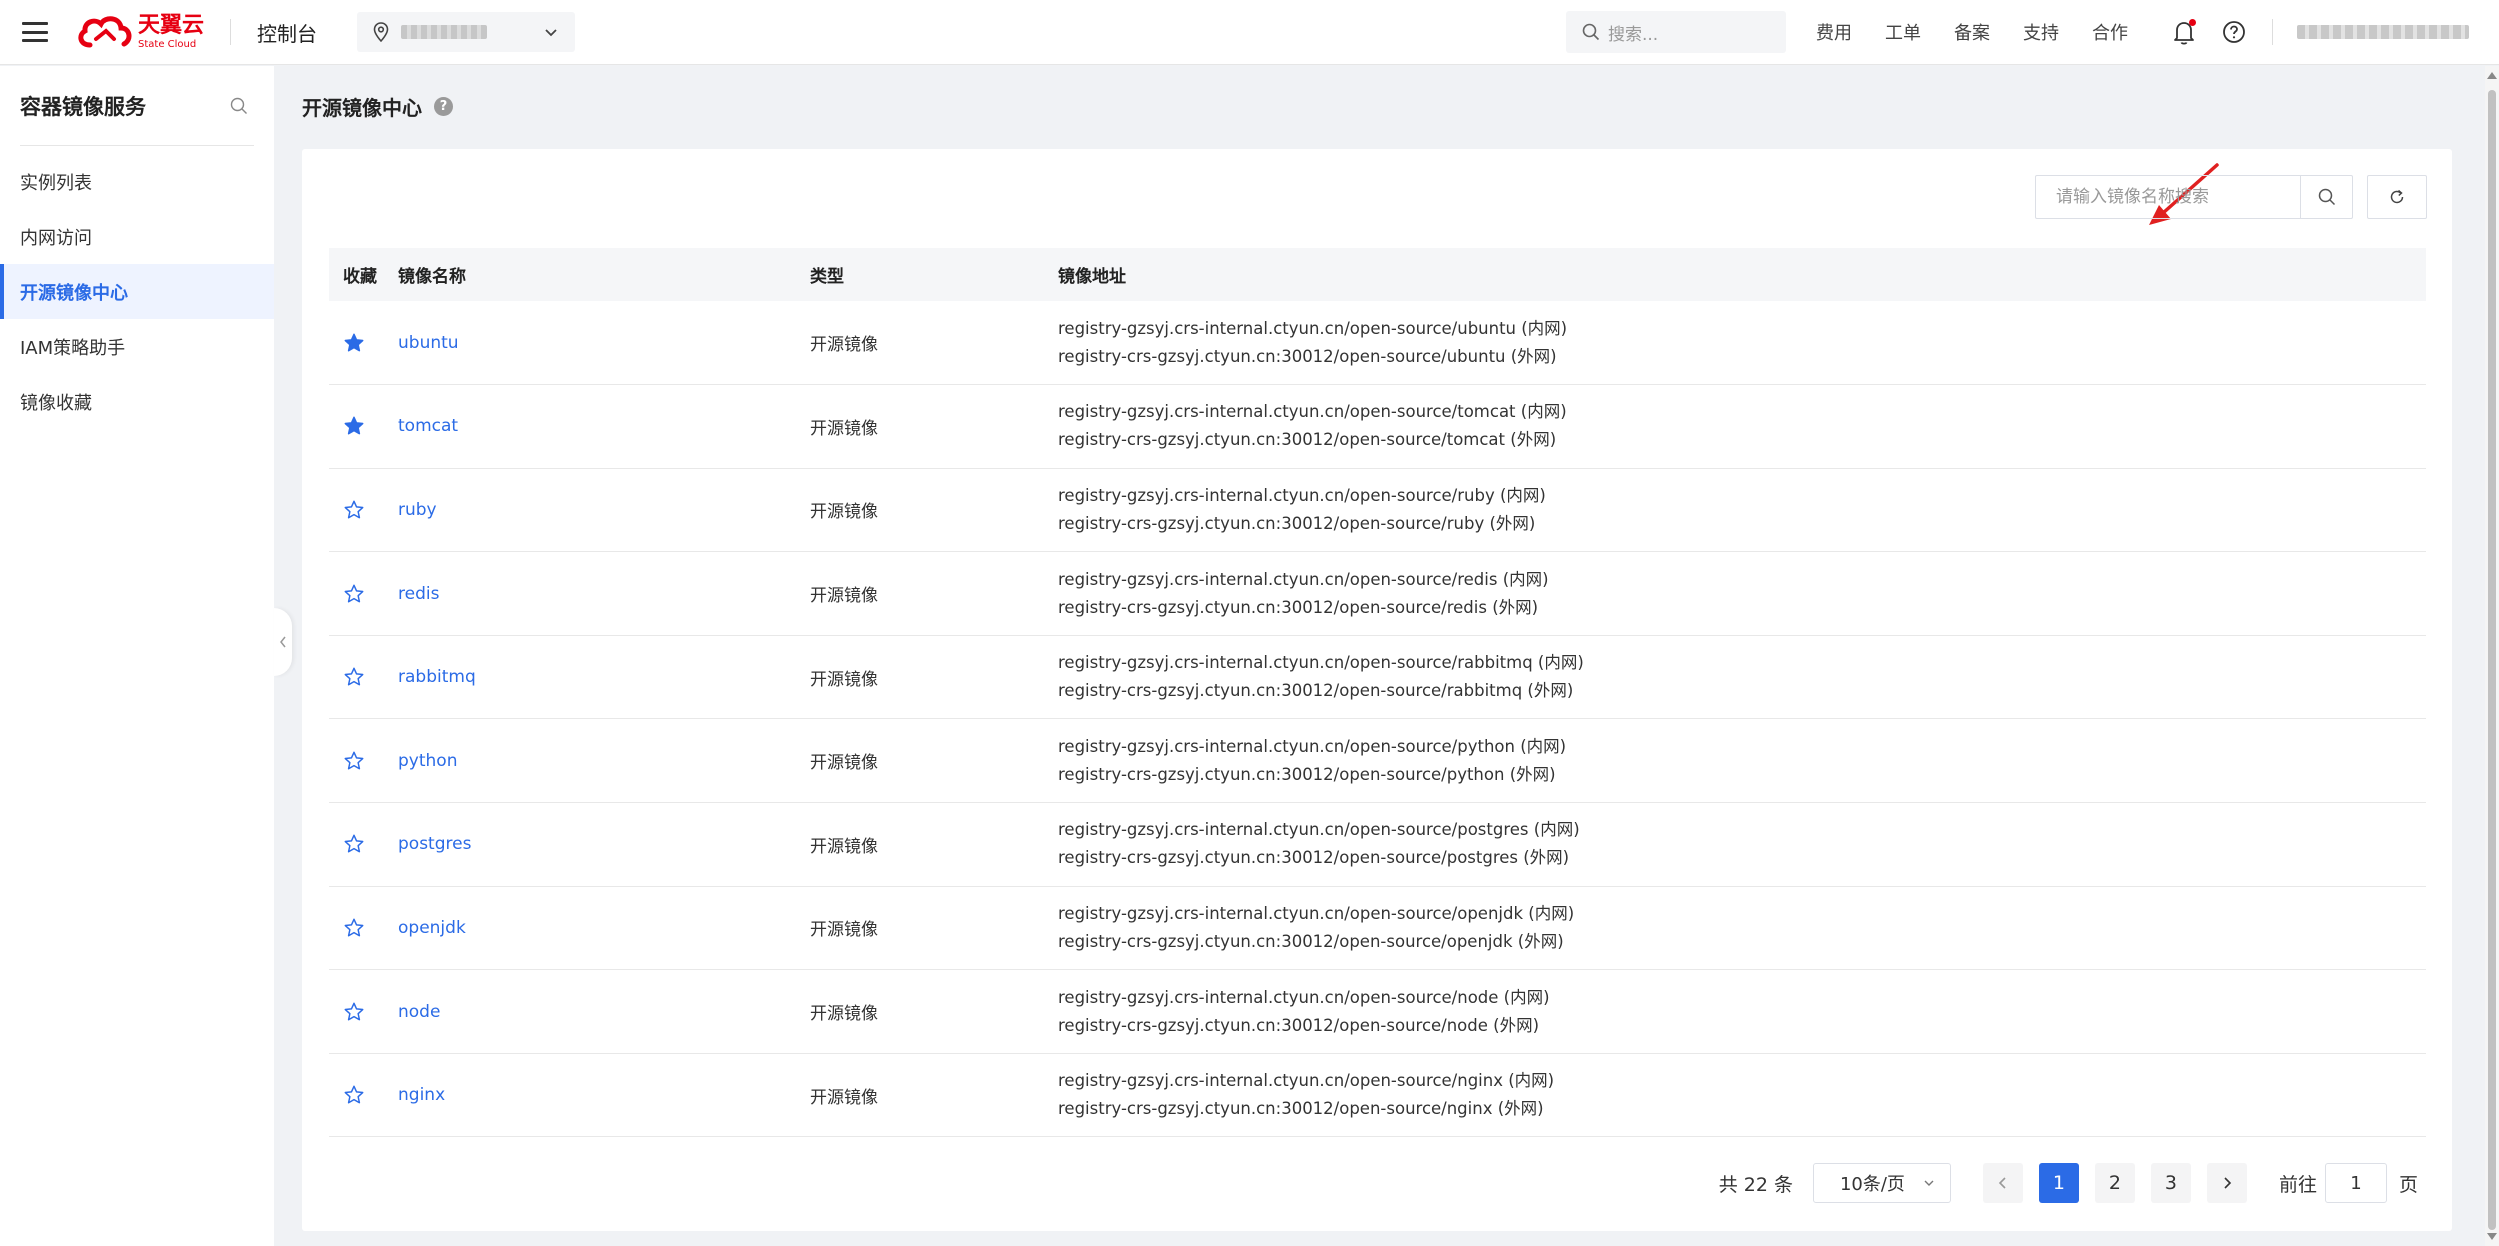 This screenshot has width=2499, height=1246. What do you see at coordinates (2168, 197) in the screenshot?
I see `image-search-input` at bounding box center [2168, 197].